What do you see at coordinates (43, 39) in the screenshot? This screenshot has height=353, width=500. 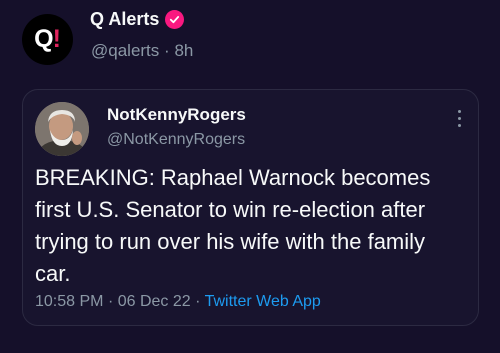 I see `avatar-letter: Q` at bounding box center [43, 39].